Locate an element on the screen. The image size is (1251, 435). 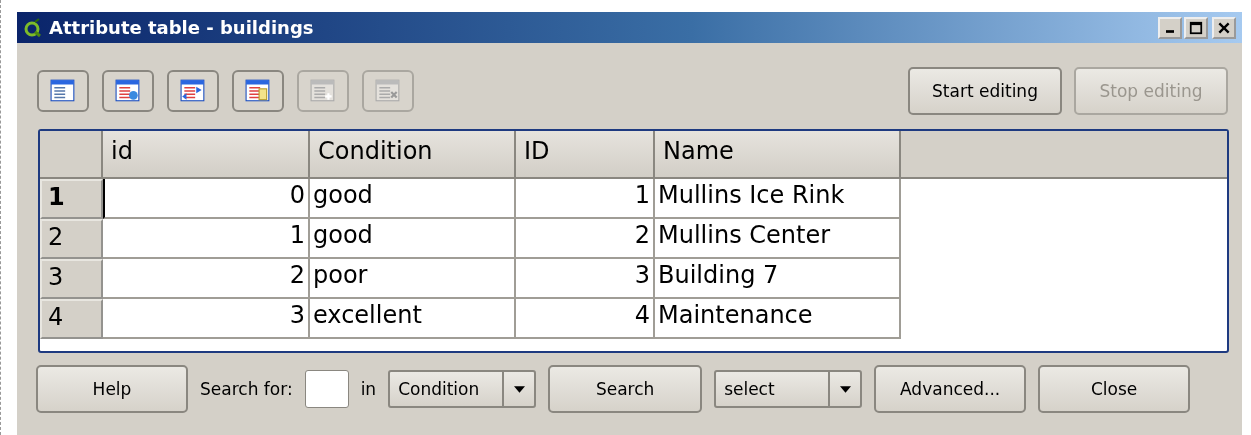
column-header: Name is located at coordinates (778, 155).